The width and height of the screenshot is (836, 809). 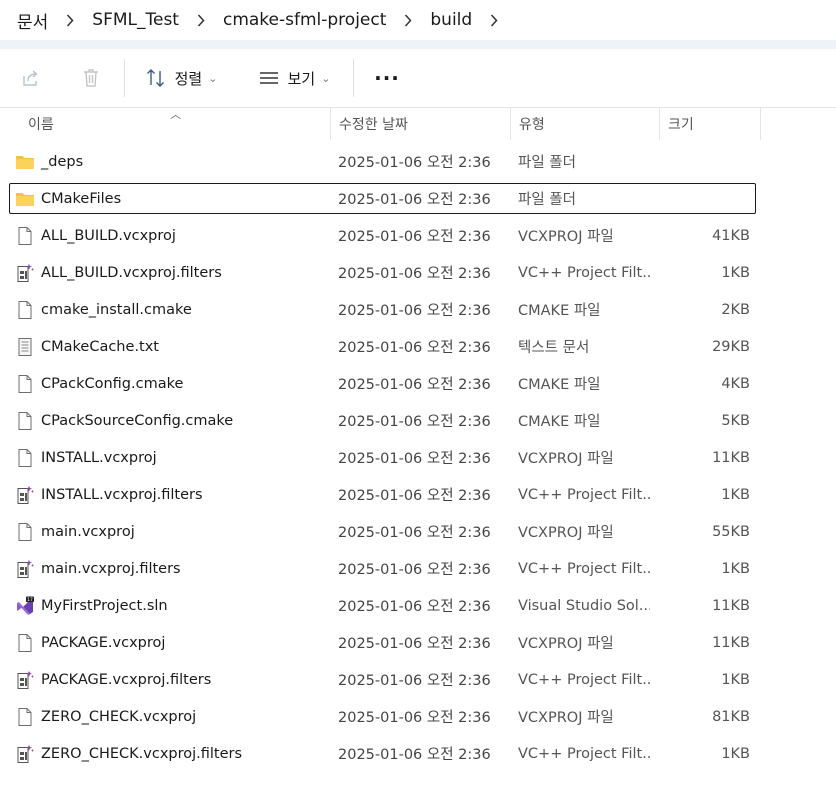 I want to click on file-name: CPackConfig.cmake, so click(x=112, y=383).